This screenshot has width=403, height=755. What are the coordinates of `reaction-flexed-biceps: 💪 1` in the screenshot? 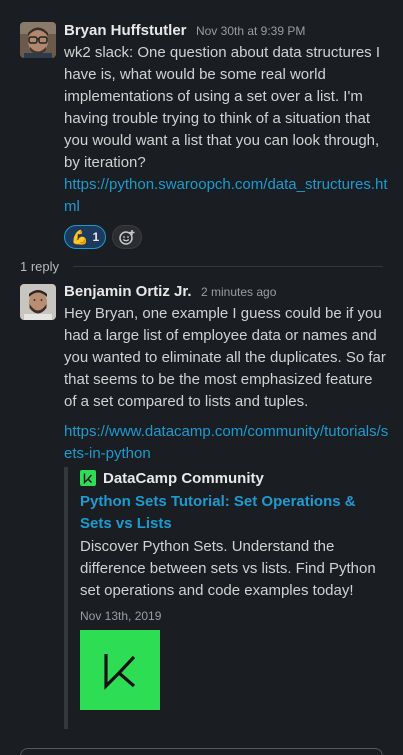 It's located at (85, 237).